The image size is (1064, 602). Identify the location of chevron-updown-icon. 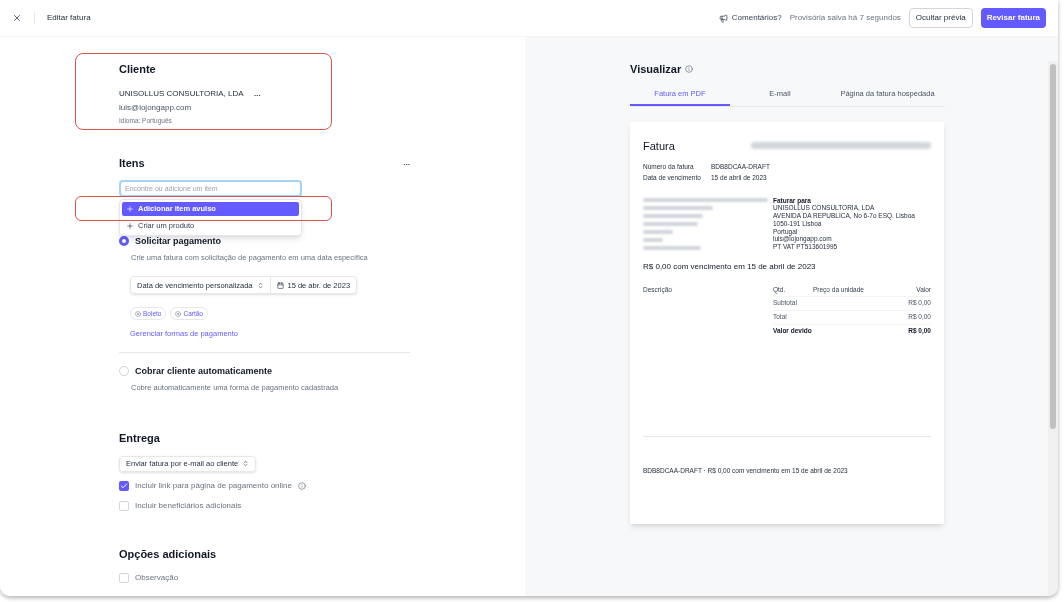
(246, 464).